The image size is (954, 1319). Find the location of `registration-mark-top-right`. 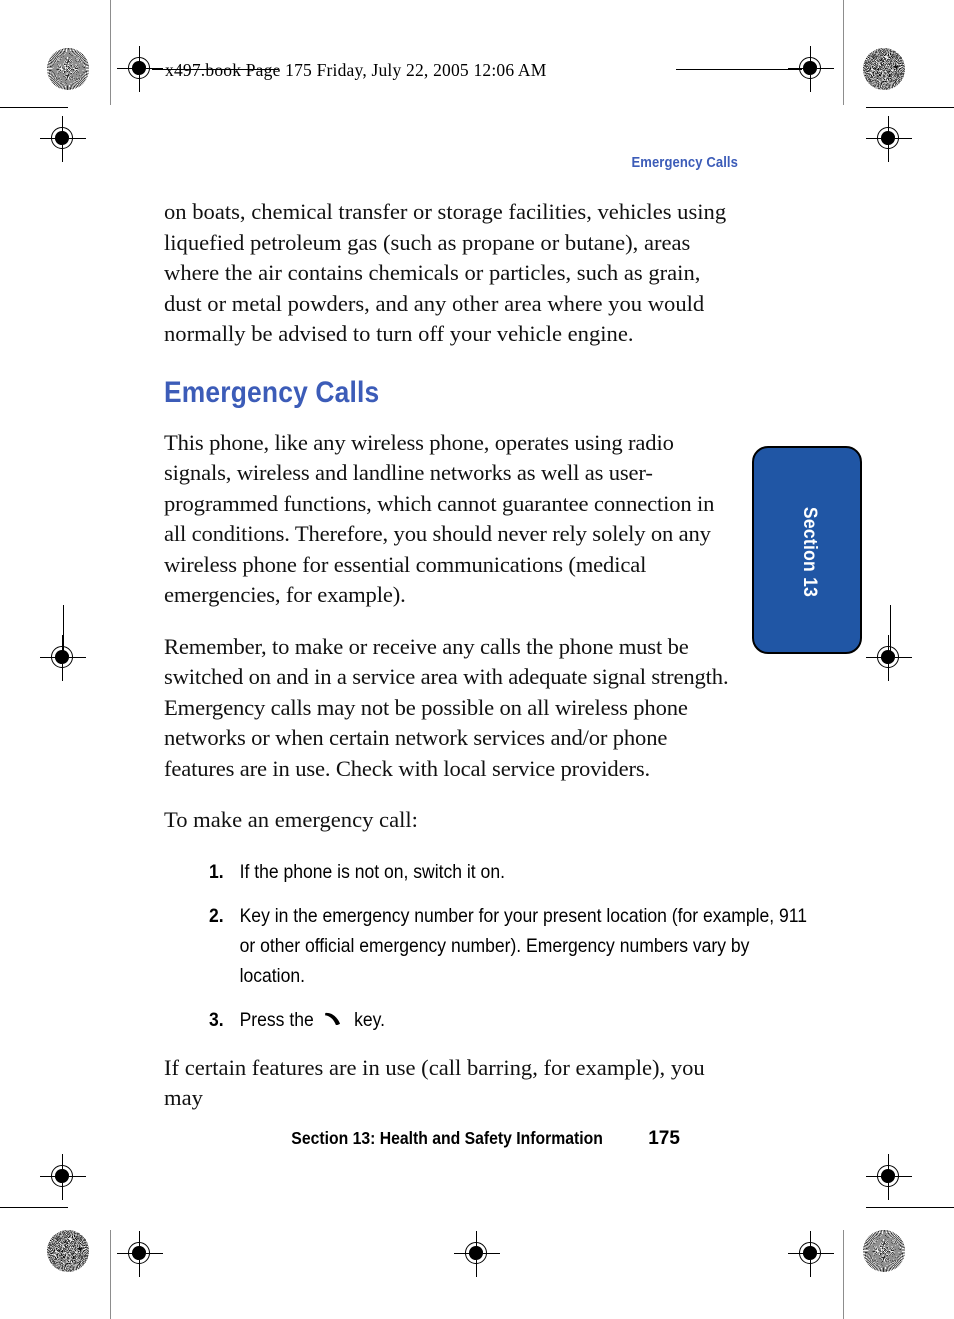

registration-mark-top-right is located at coordinates (811, 69).